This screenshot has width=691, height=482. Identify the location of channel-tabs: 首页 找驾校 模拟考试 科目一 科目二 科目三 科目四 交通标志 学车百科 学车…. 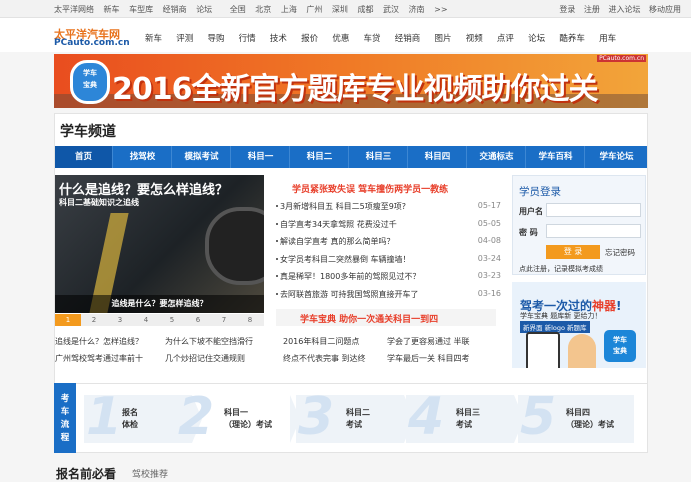
(351, 157).